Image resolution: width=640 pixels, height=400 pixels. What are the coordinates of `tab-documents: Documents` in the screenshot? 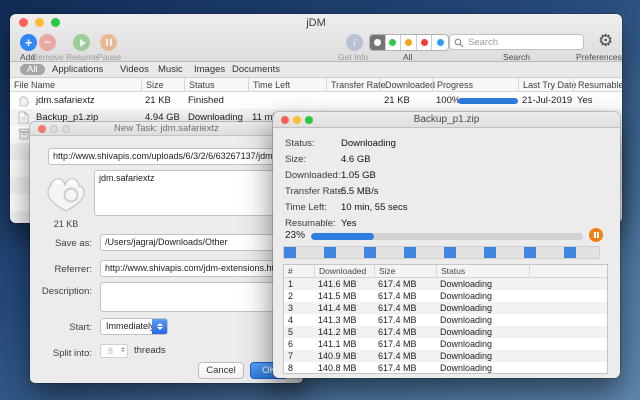 It's located at (256, 69).